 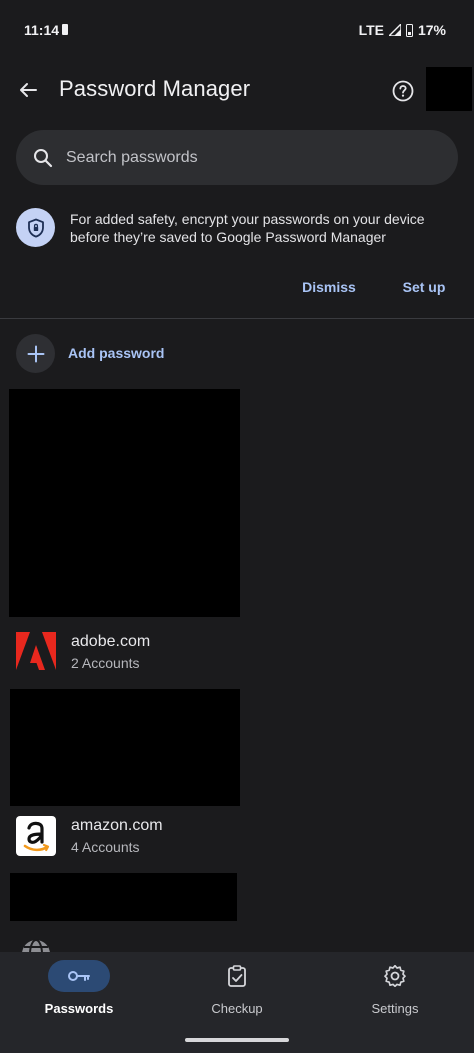 What do you see at coordinates (116, 353) in the screenshot?
I see `add-password-label: Add password` at bounding box center [116, 353].